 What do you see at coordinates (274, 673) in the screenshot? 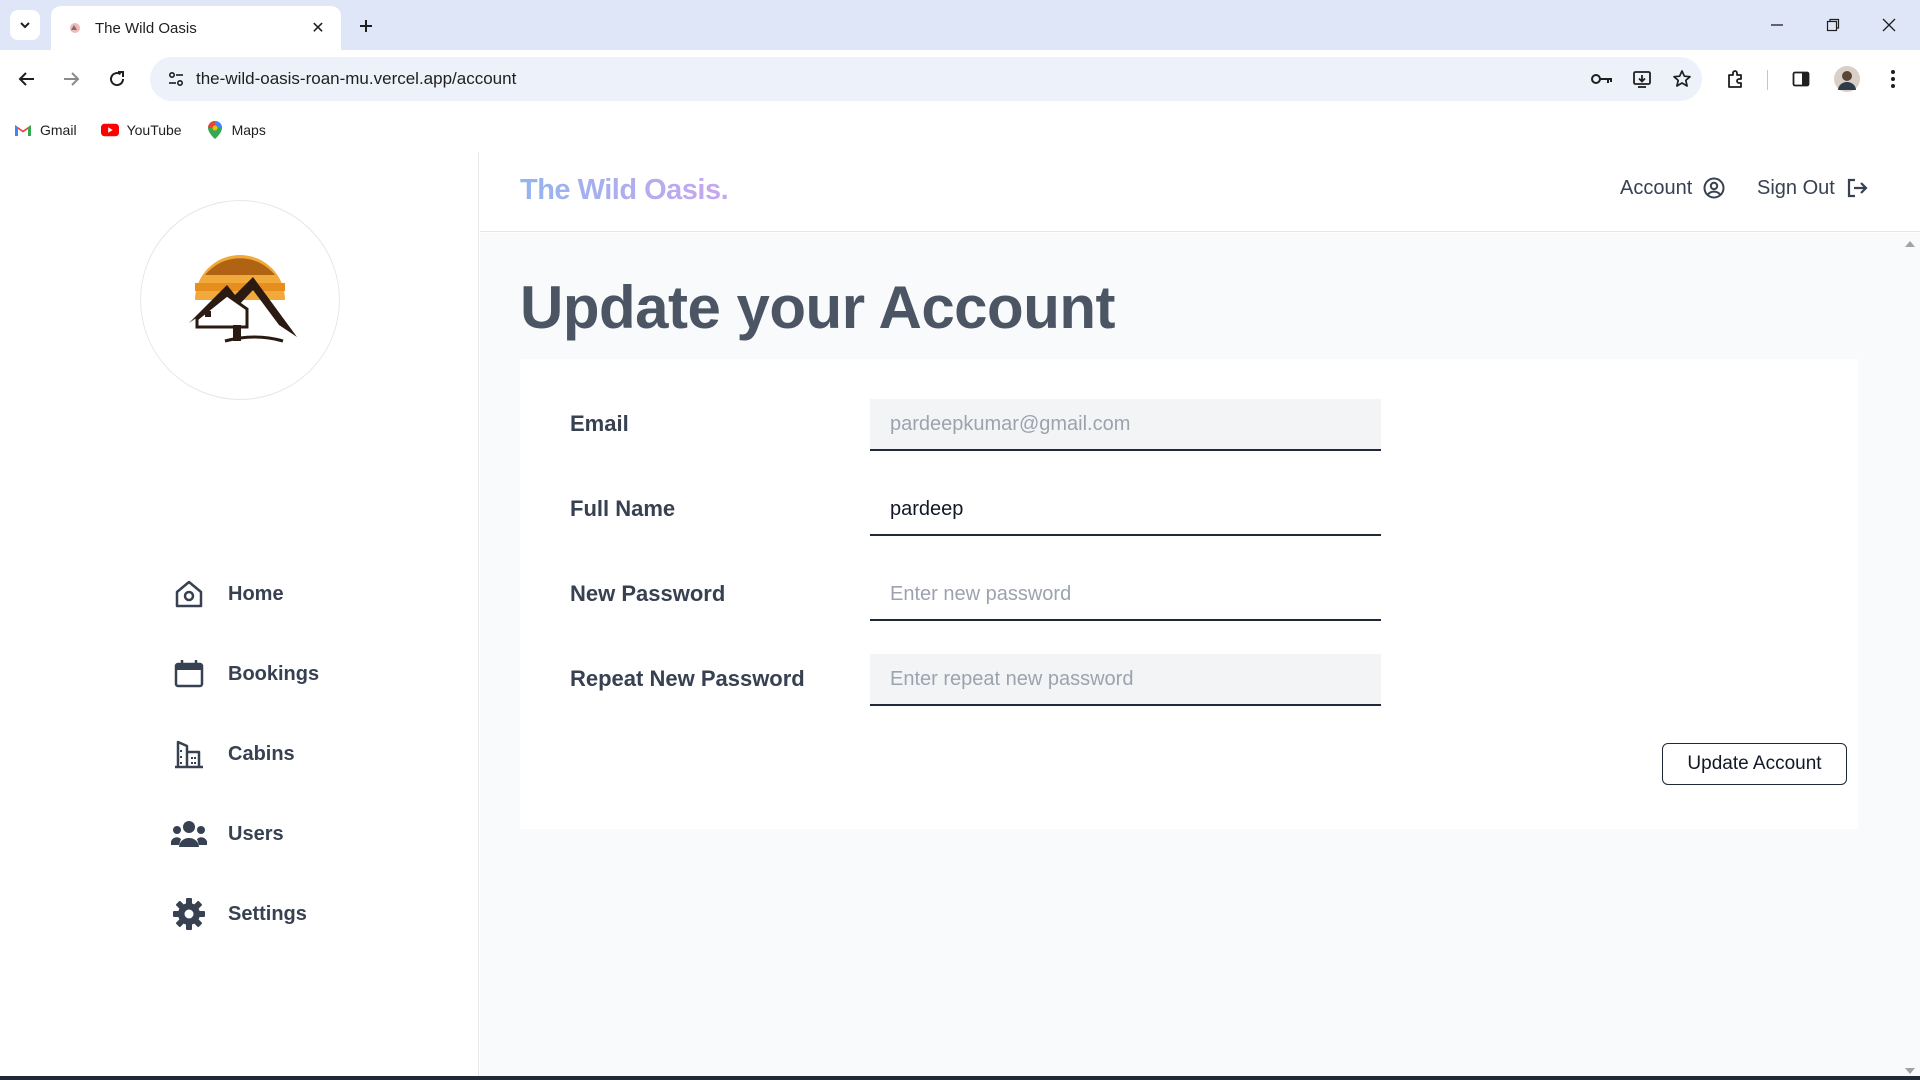
I see `sidebar-item-label: Bookings` at bounding box center [274, 673].